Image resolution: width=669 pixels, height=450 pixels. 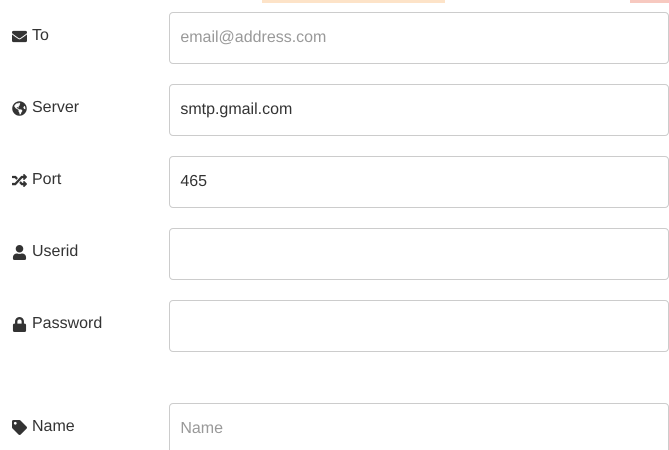 I want to click on field-label: Server, so click(x=56, y=108).